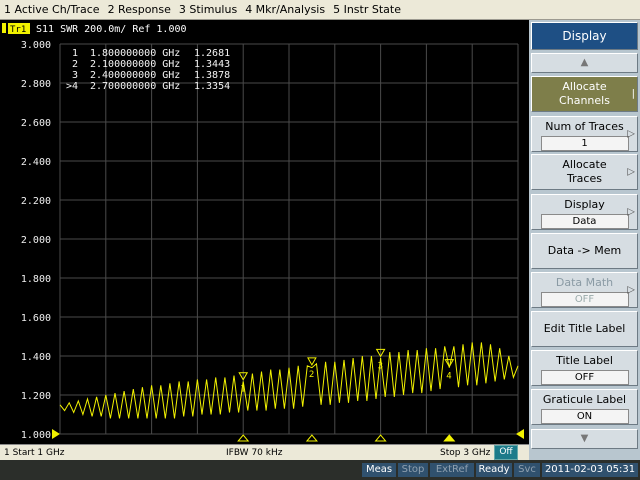 Image resolution: width=640 pixels, height=480 pixels. What do you see at coordinates (584, 212) in the screenshot?
I see `display-button: Display Data ▷` at bounding box center [584, 212].